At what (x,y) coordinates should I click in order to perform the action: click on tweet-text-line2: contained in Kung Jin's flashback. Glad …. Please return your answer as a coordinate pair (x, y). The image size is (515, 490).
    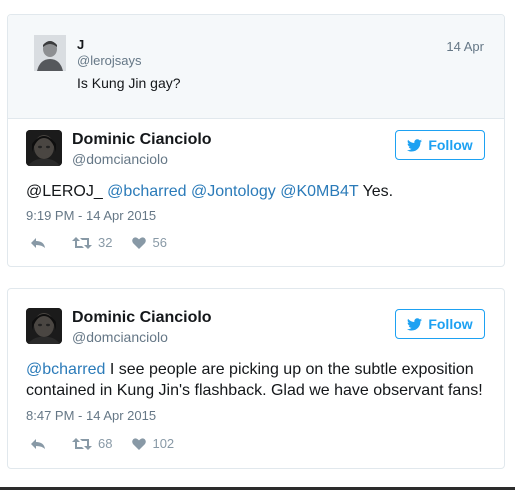
    Looking at the image, I should click on (254, 390).